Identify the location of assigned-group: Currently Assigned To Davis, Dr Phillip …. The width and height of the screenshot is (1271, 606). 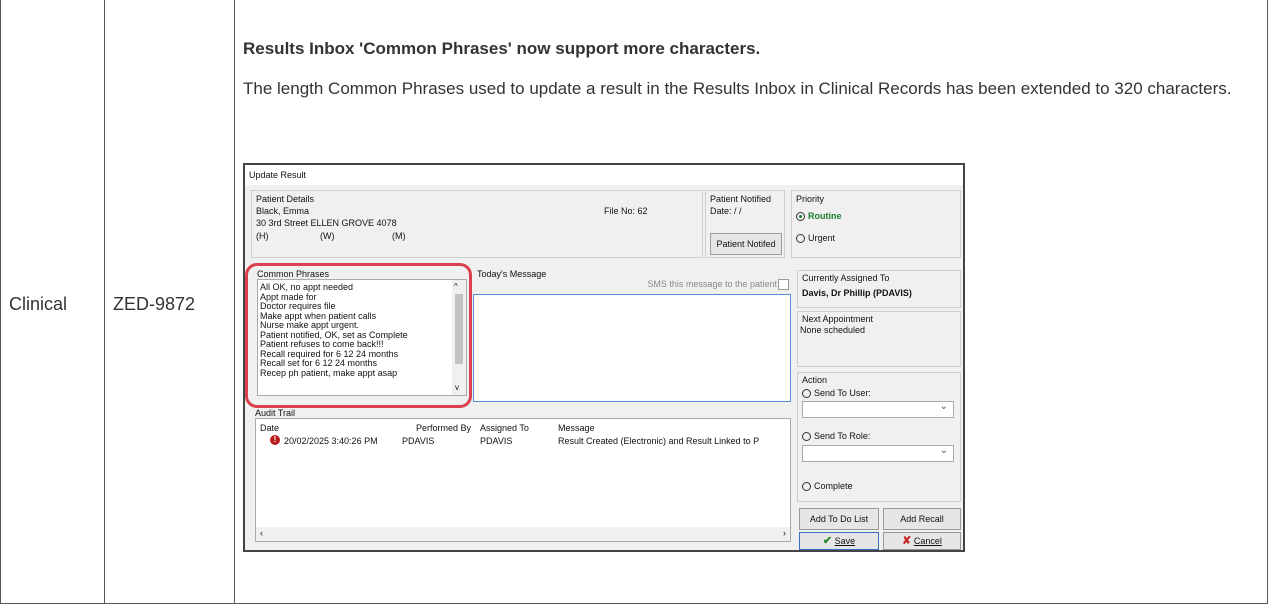
(879, 289).